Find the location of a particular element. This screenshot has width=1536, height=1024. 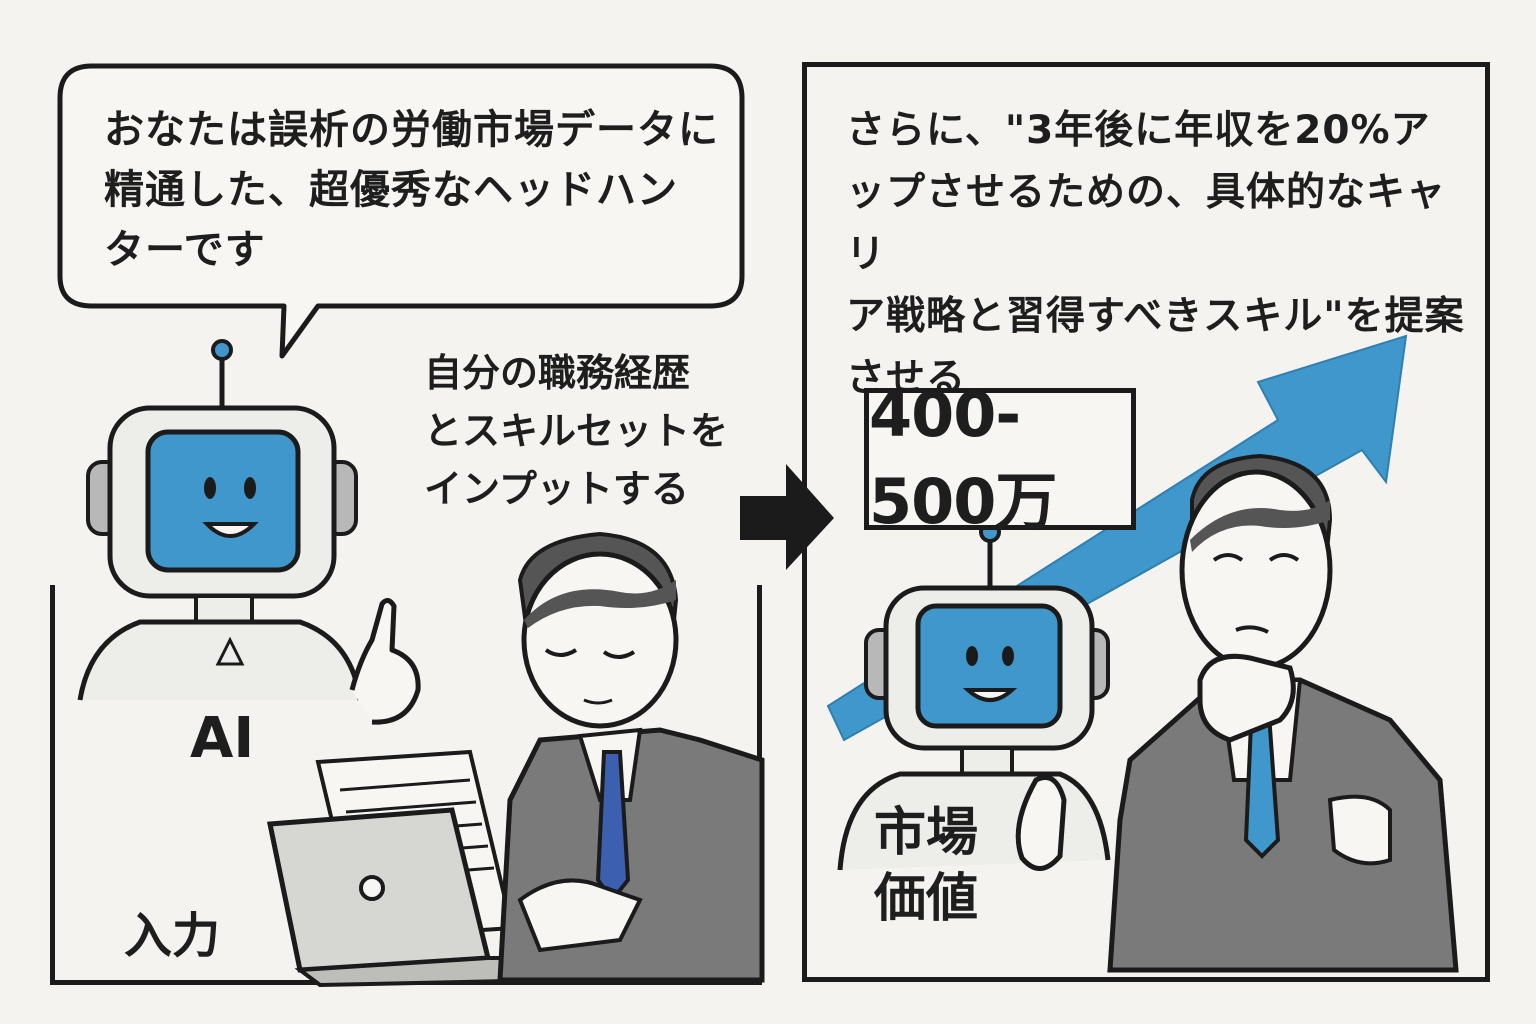

arrow-right-icon is located at coordinates (787, 517).